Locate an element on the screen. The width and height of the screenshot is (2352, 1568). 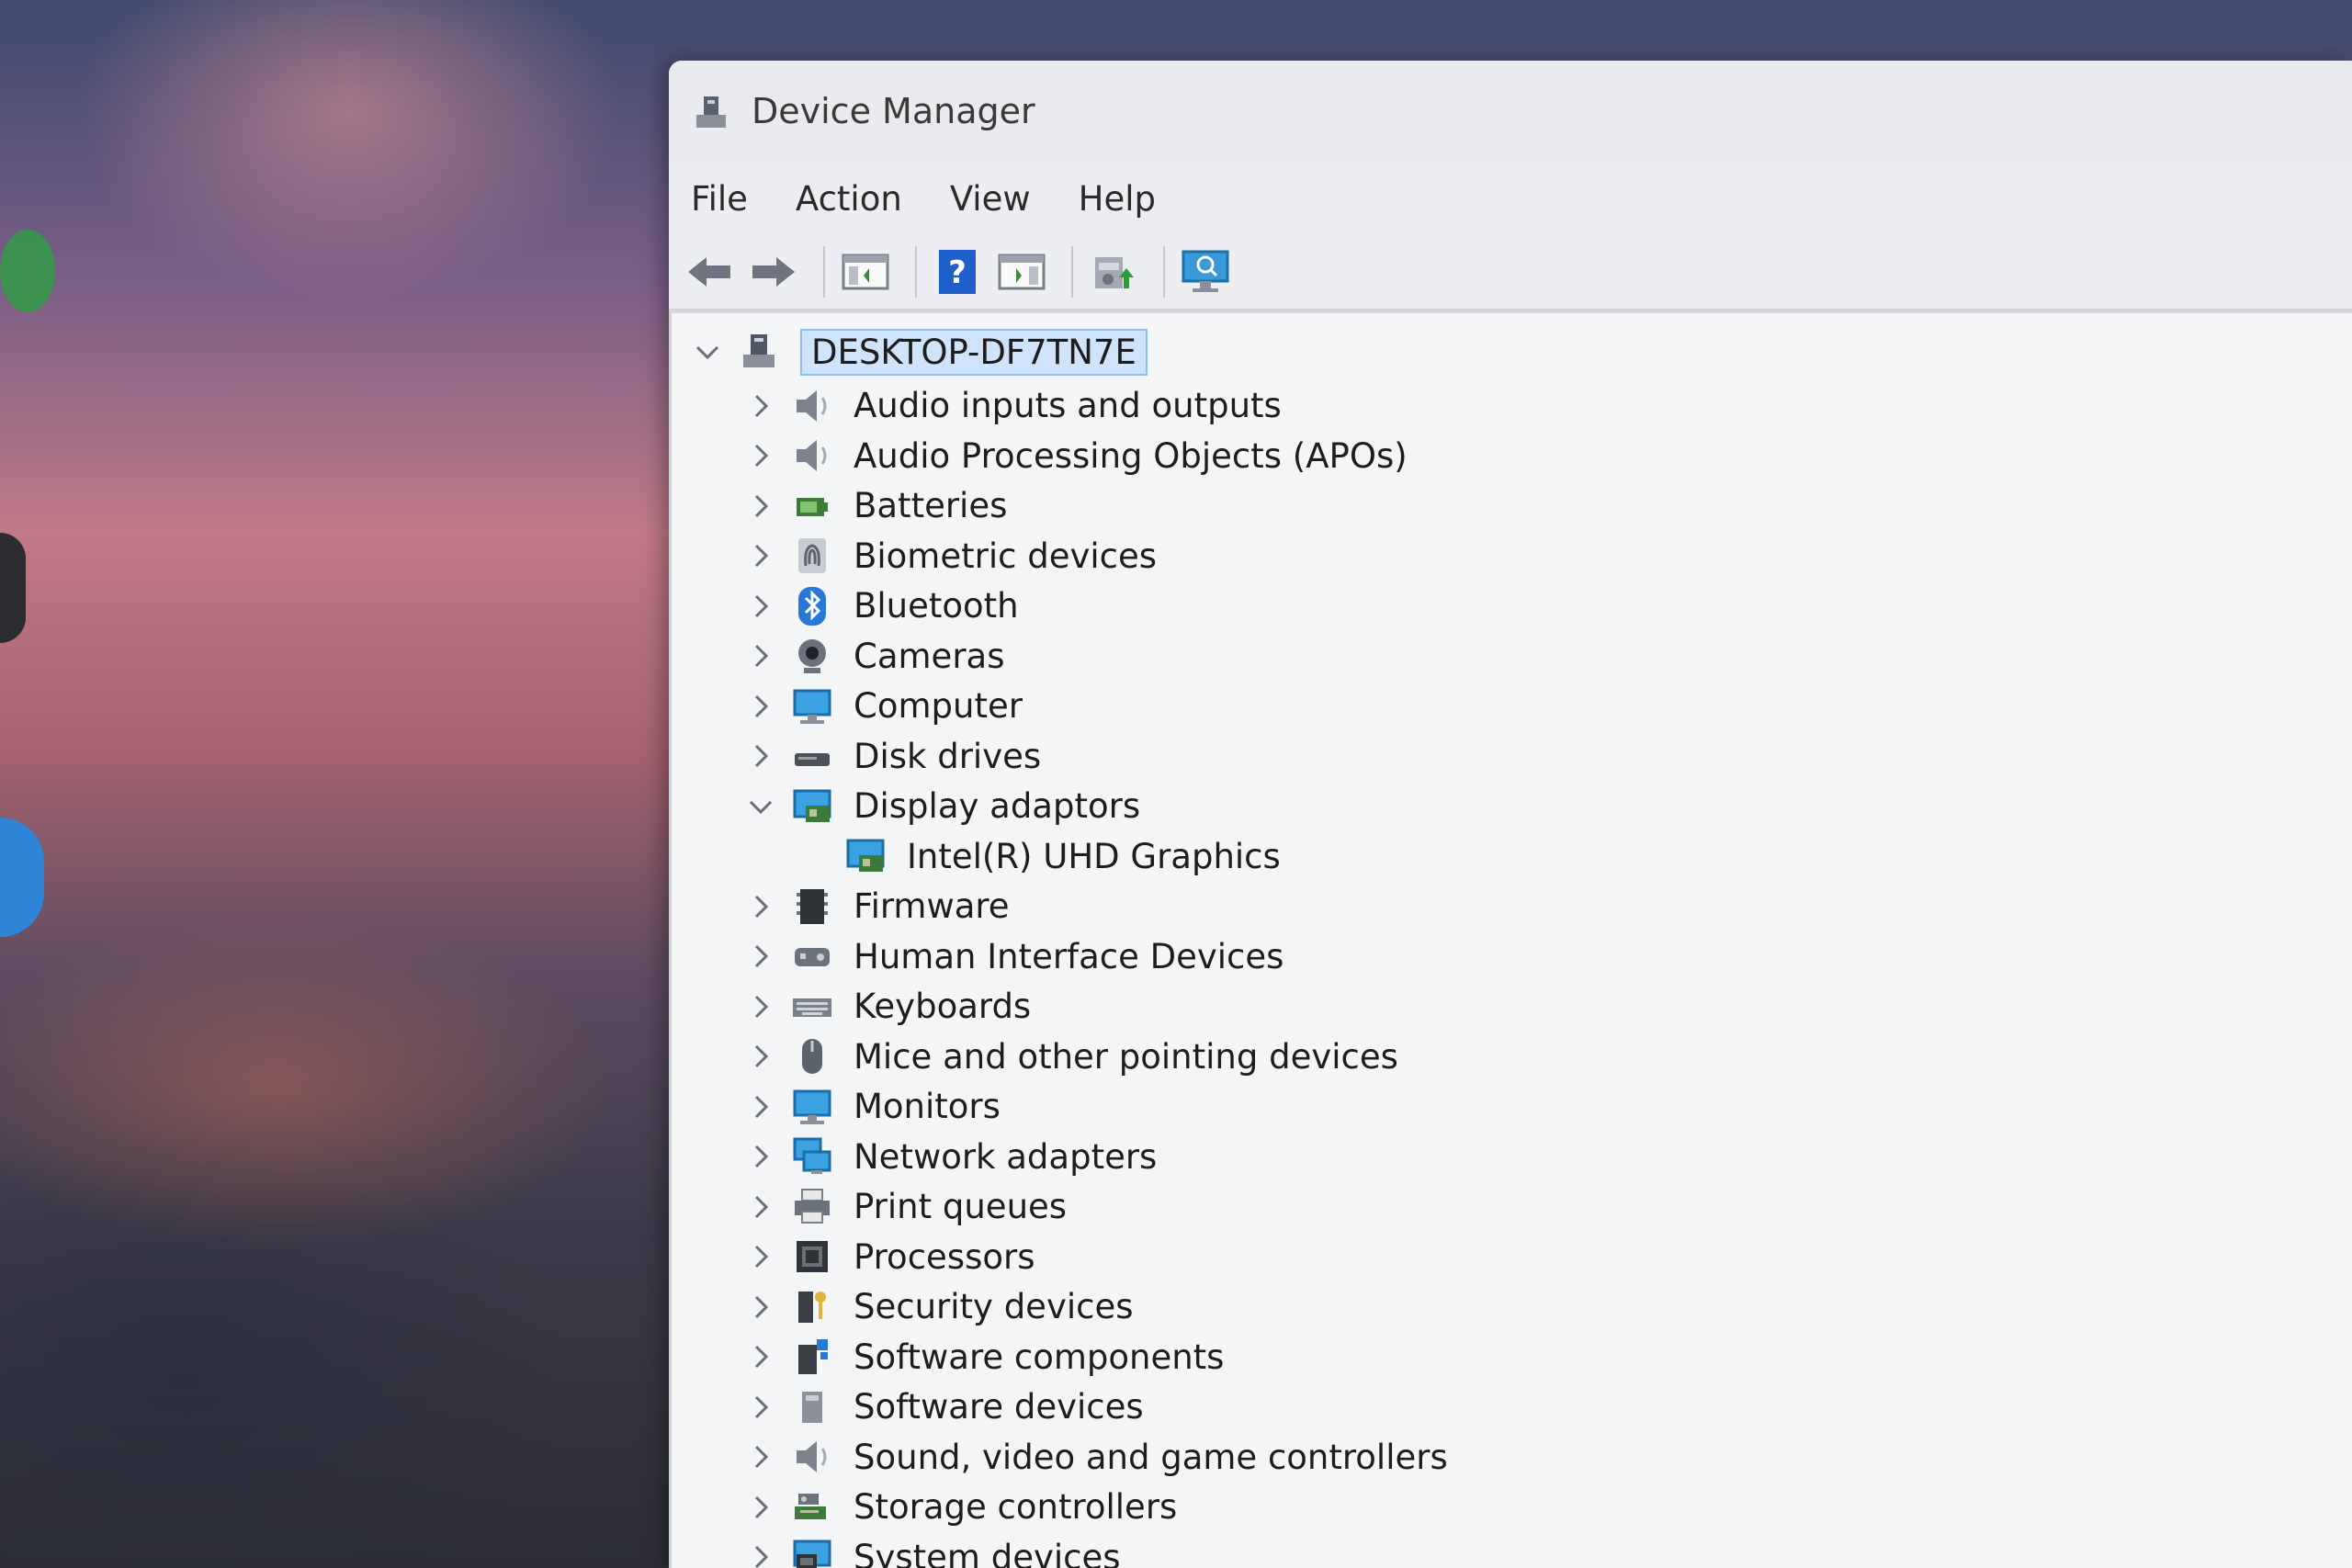
monitor-icon is located at coordinates (812, 1106).